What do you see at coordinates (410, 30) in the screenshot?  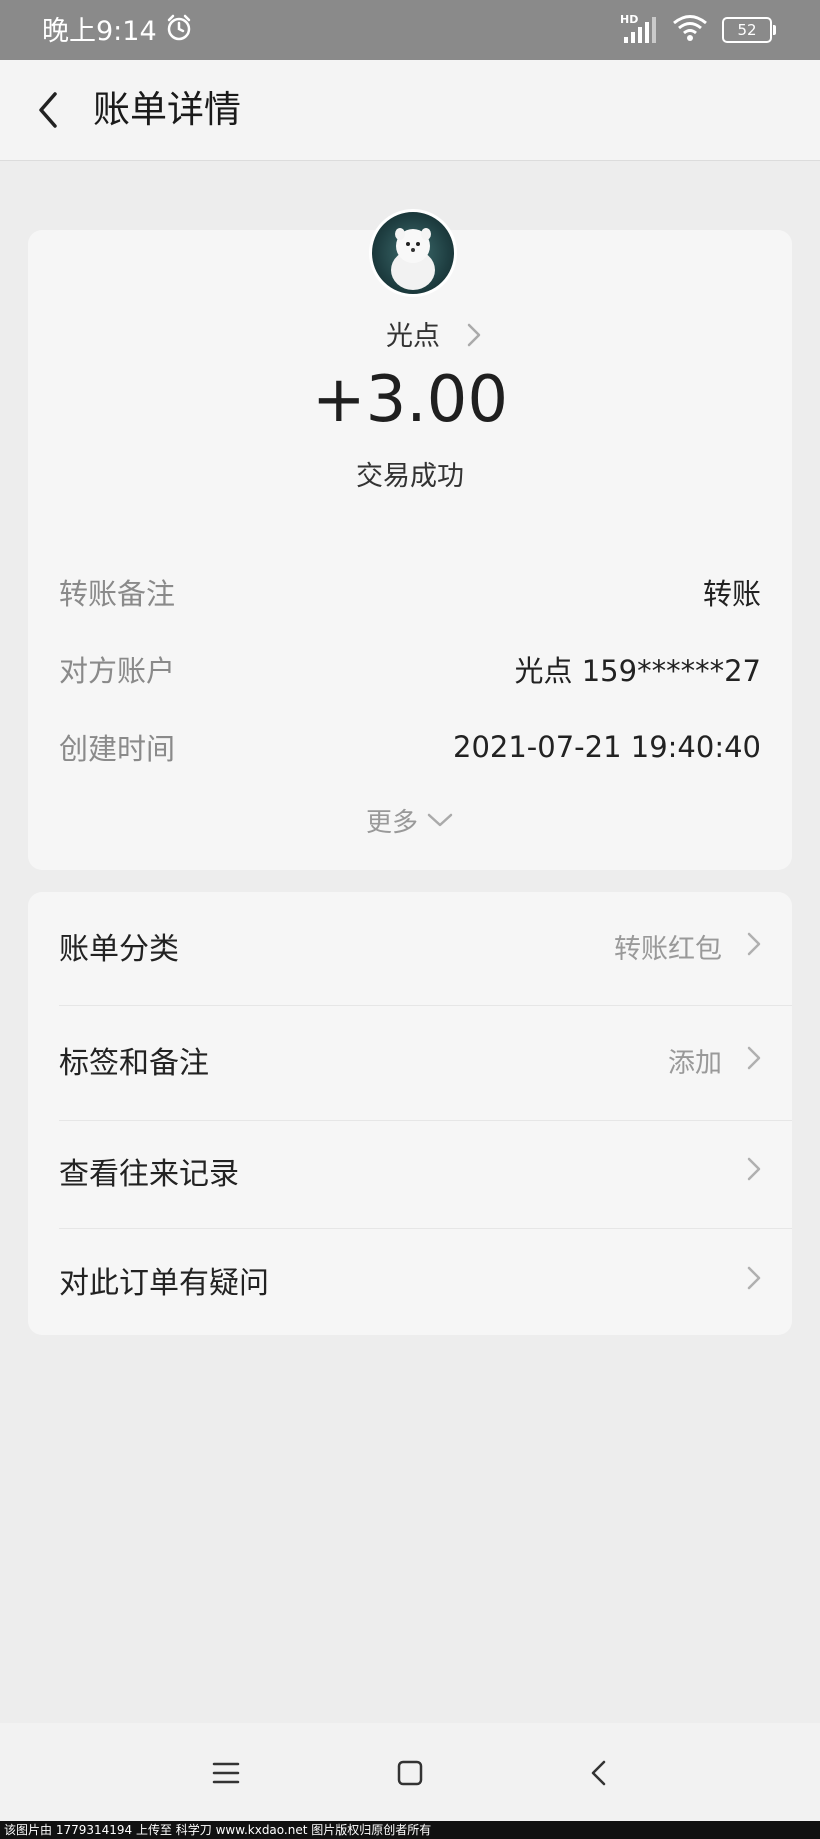 I see `status-bar: 晚上9:14 HD 52` at bounding box center [410, 30].